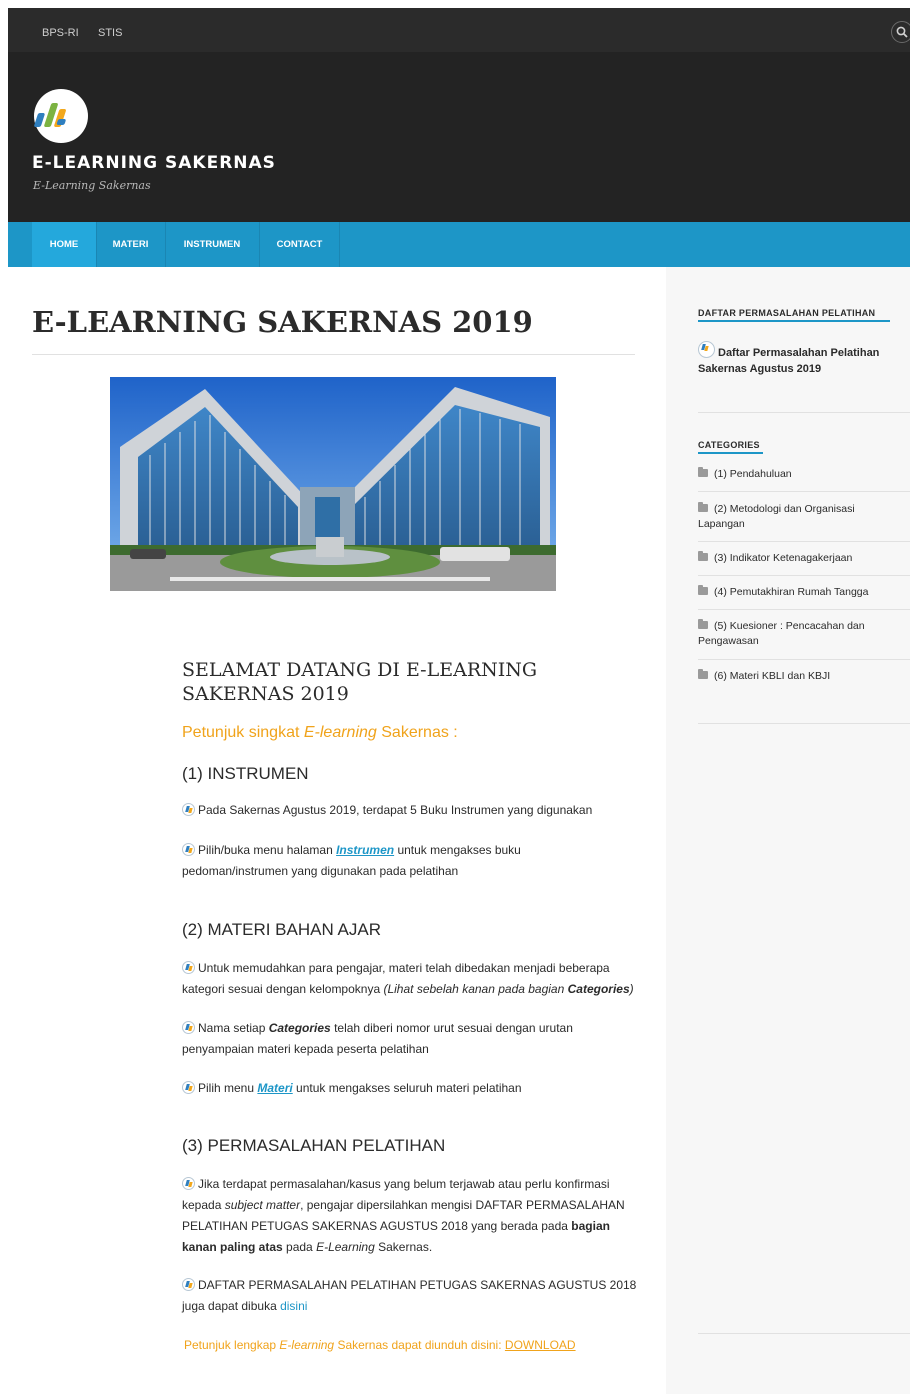 This screenshot has width=910, height=1394. I want to click on nav-item-materi: MATERI, so click(130, 244).